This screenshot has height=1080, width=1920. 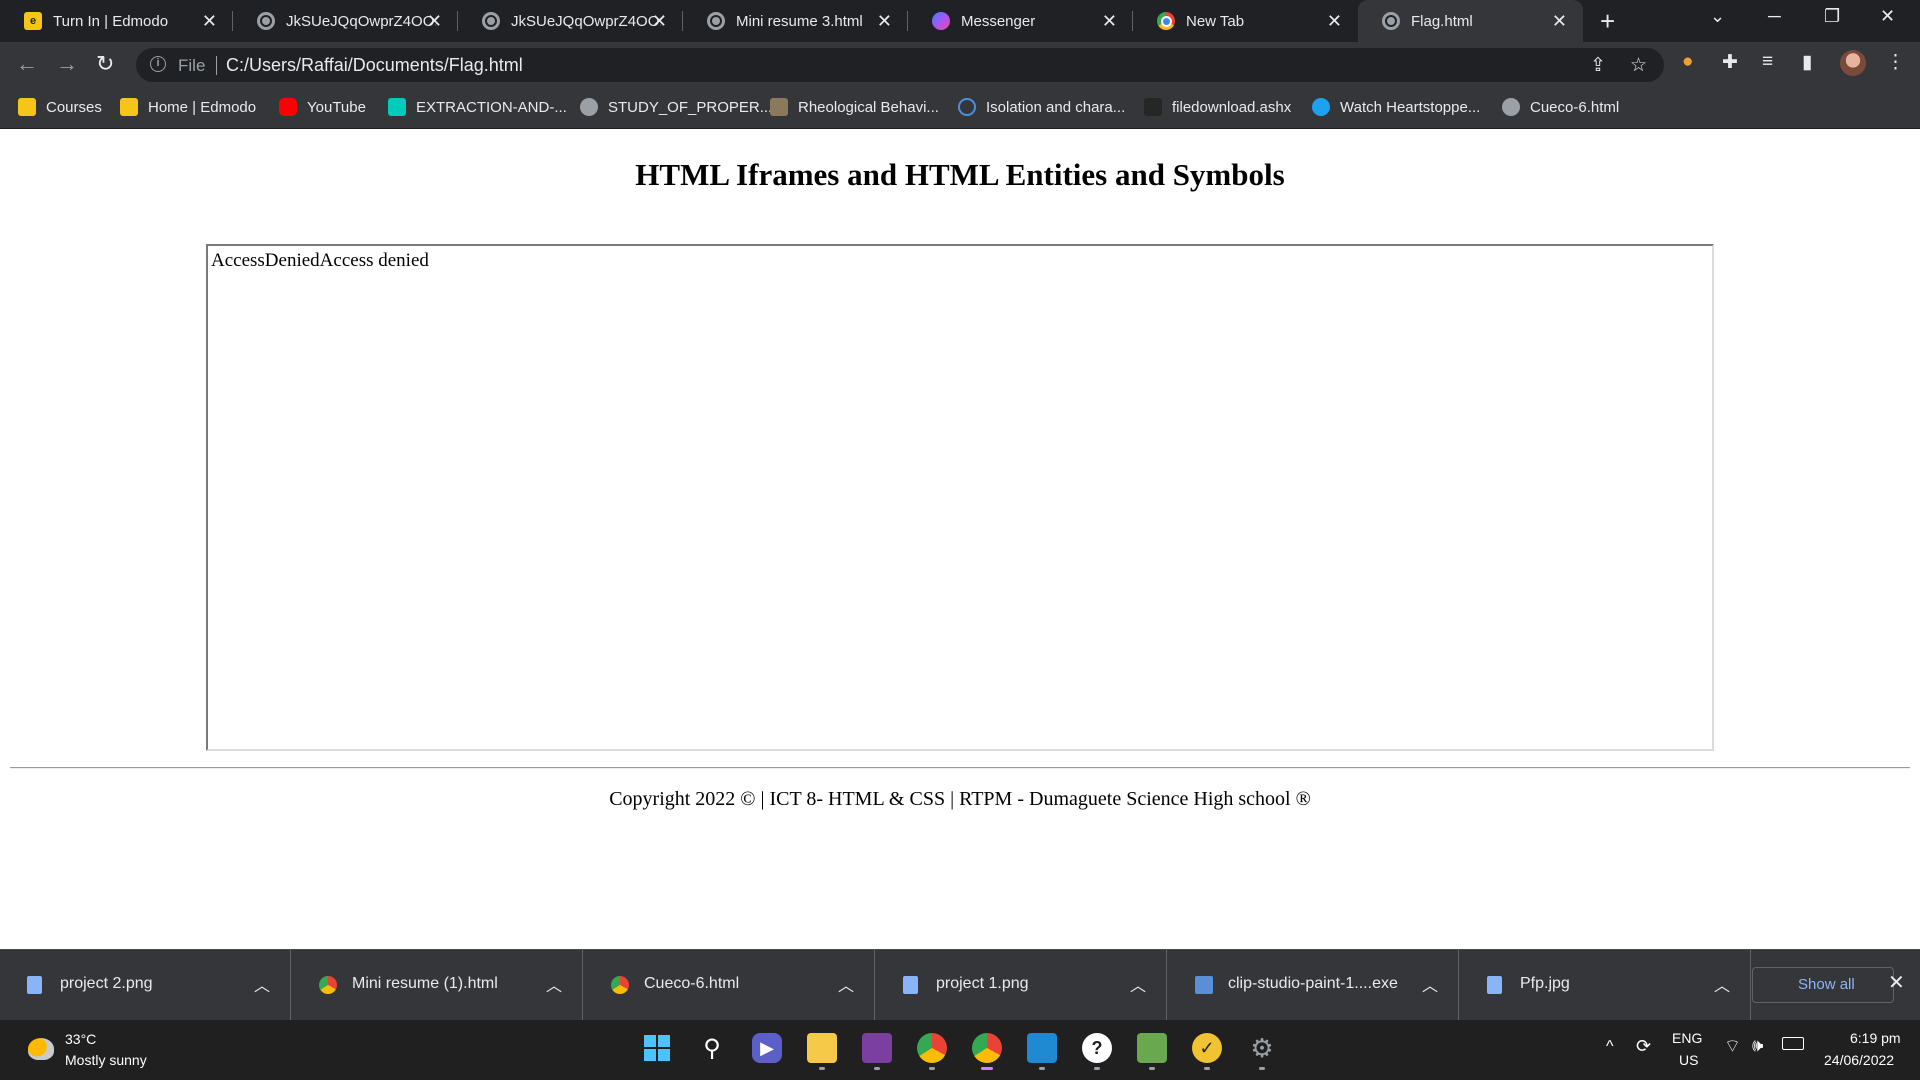 I want to click on vscode-icon, so click(x=1042, y=1051).